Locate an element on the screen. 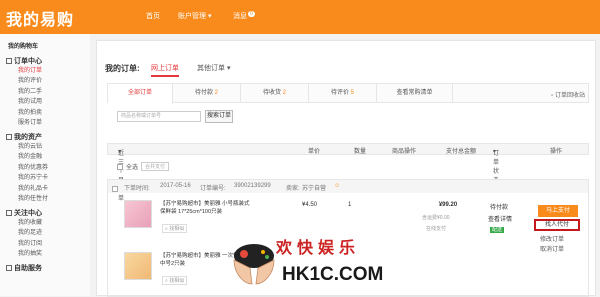 The width and height of the screenshot is (600, 297). order-search-input: 商品名称或订单号 is located at coordinates (159, 116).